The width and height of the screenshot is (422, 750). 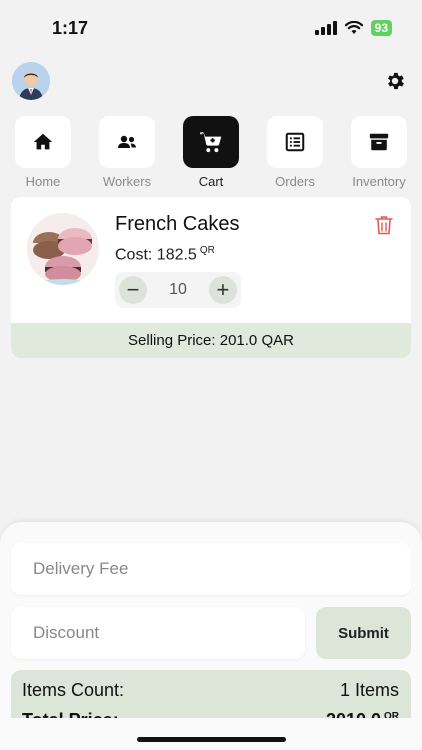 I want to click on product-image, so click(x=63, y=249).